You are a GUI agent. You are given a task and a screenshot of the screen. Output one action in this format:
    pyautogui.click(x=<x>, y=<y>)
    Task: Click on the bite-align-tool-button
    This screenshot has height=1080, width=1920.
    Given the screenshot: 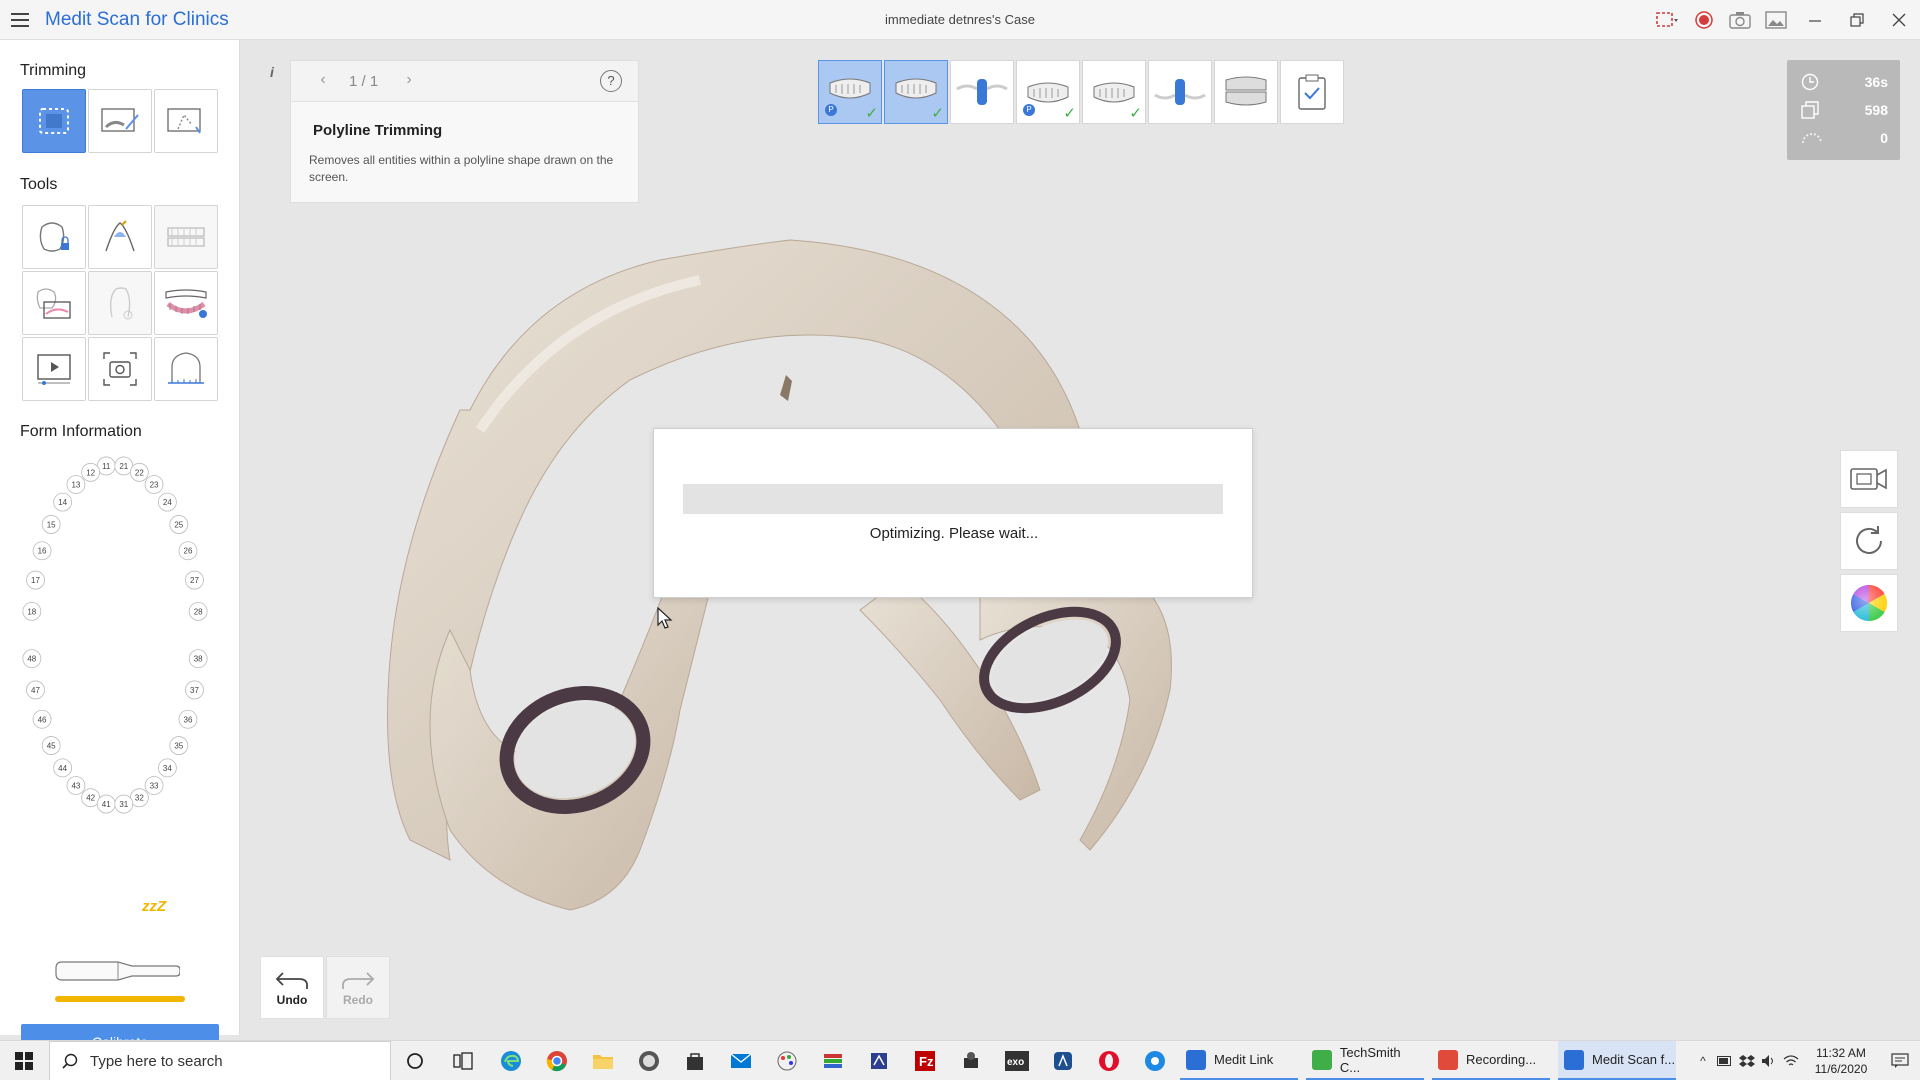 What is the action you would take?
    pyautogui.click(x=186, y=237)
    